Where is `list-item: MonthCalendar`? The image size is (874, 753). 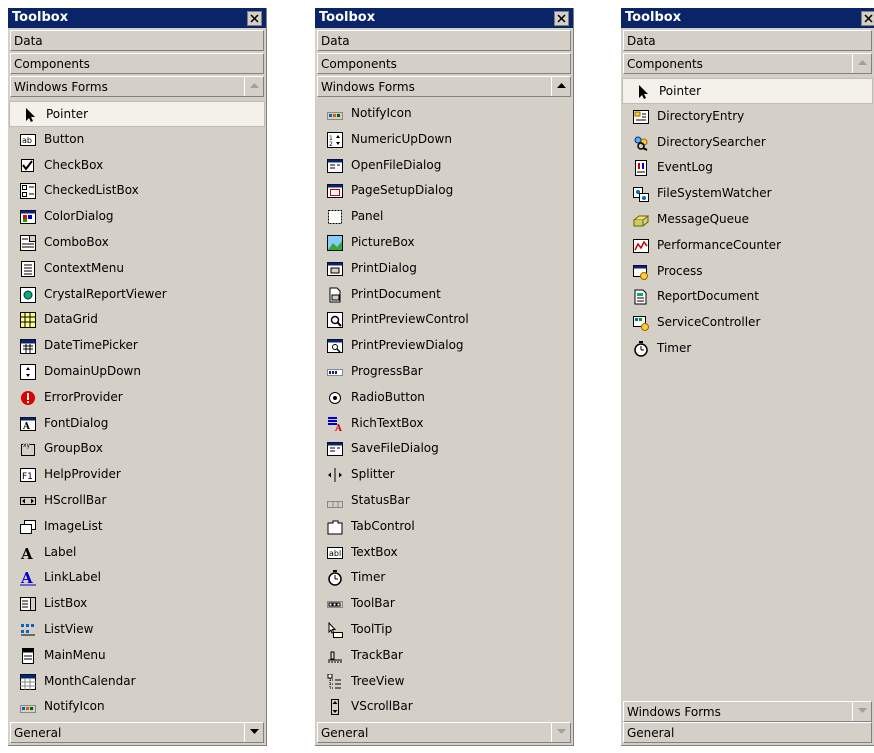
list-item: MonthCalendar is located at coordinates (137, 682).